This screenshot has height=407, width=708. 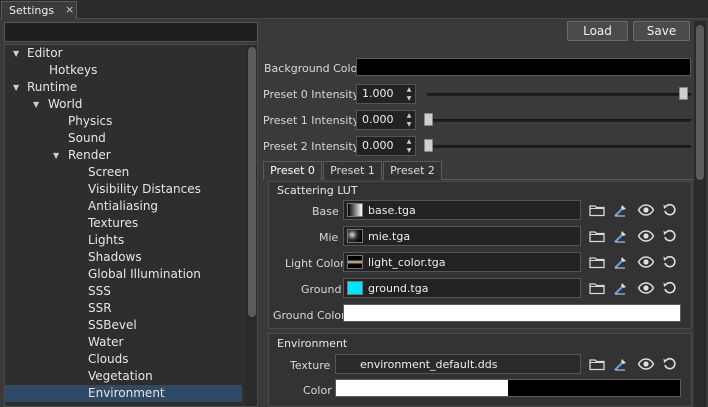 I want to click on preset2-intensity-spinbox: 0.000 ▲ ▼, so click(x=386, y=146).